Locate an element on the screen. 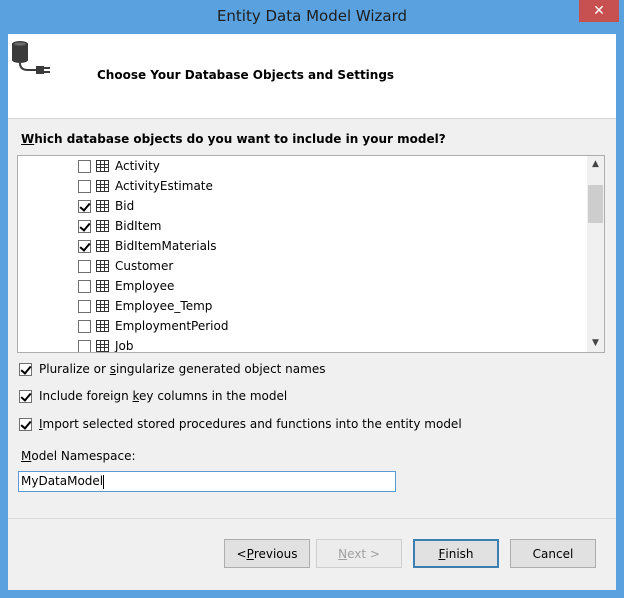 This screenshot has height=598, width=624. list-item: BidItemMaterials is located at coordinates (147, 246).